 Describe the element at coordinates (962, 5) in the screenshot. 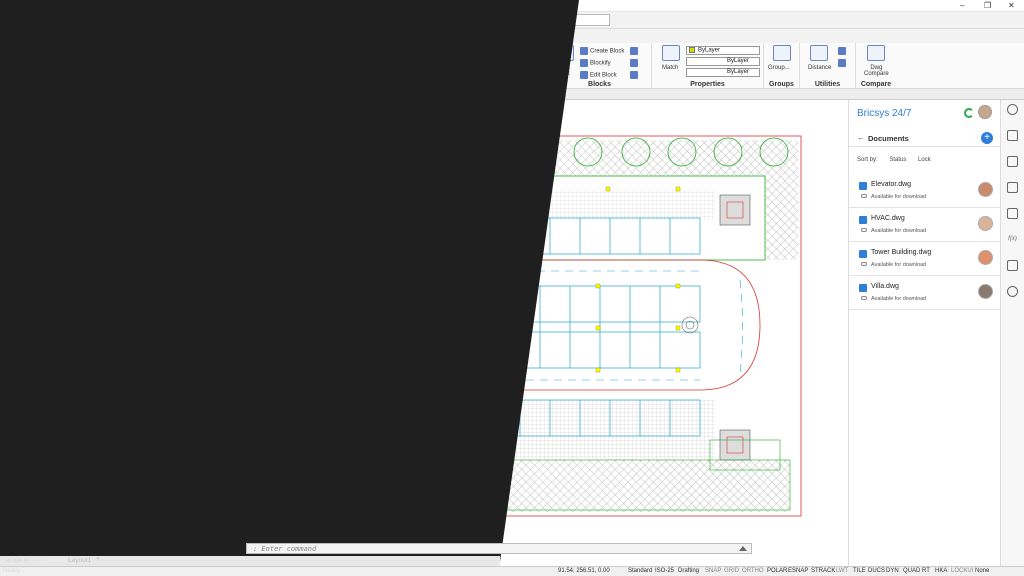

I see `minimize-icon: –` at that location.